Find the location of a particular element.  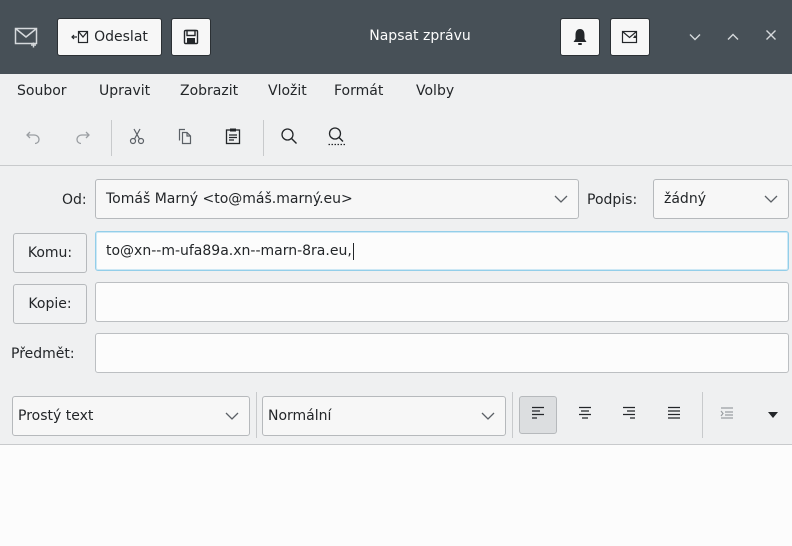

align-left-icon is located at coordinates (538, 415).